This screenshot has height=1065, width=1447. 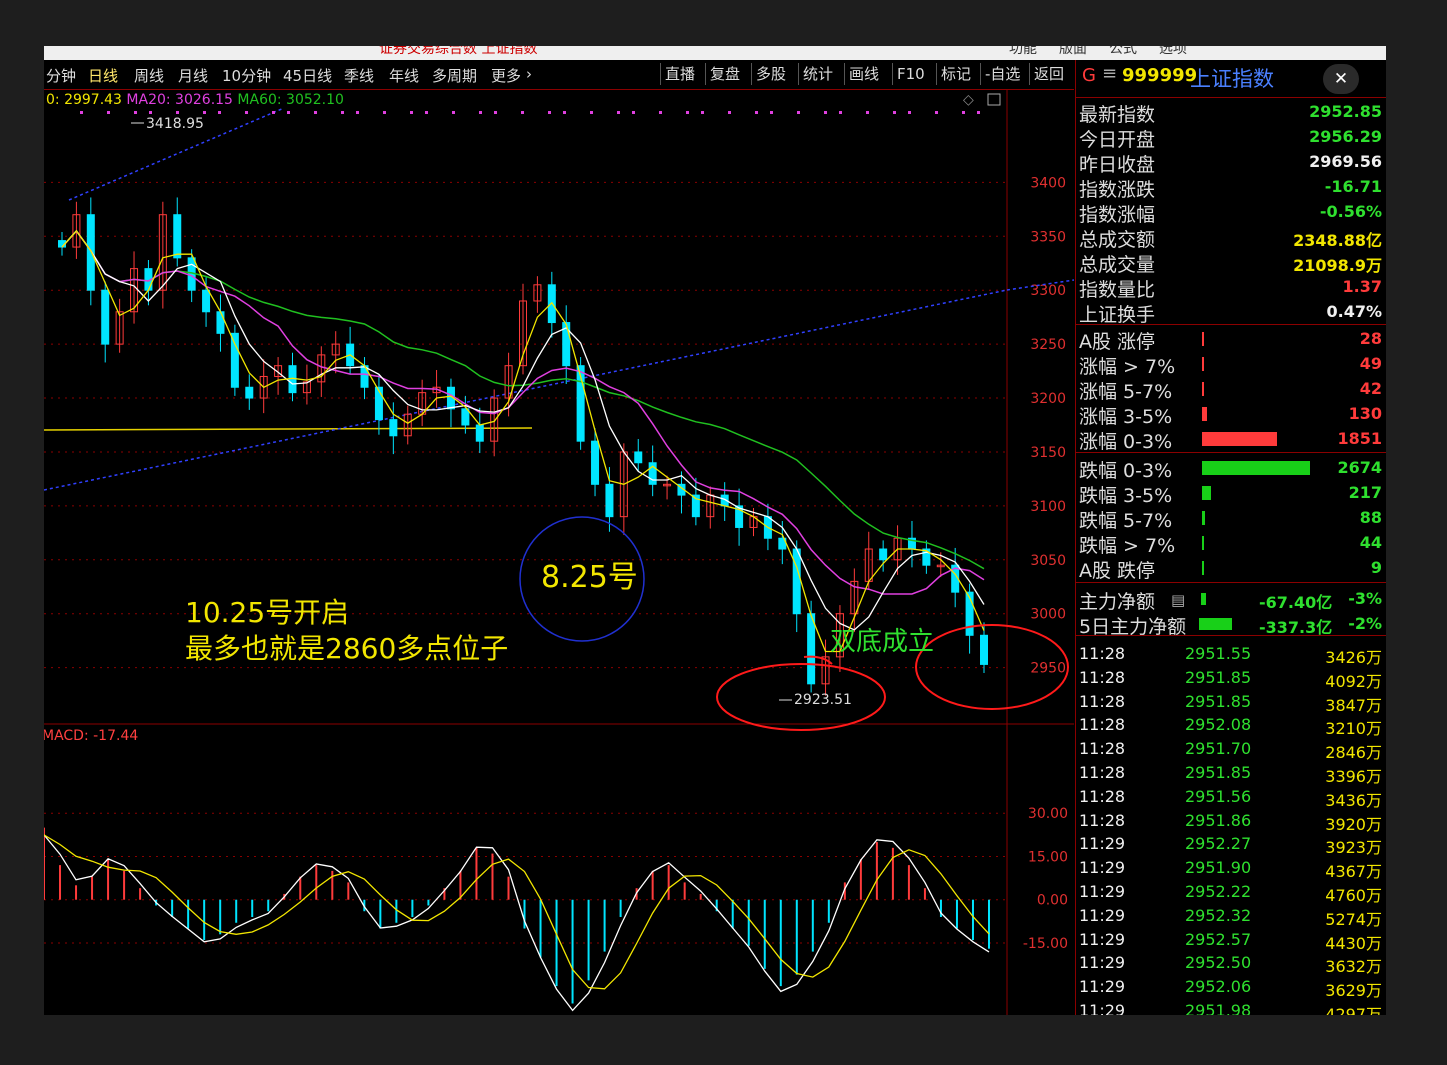 What do you see at coordinates (1376, 567) in the screenshot?
I see `fall-count: 9` at bounding box center [1376, 567].